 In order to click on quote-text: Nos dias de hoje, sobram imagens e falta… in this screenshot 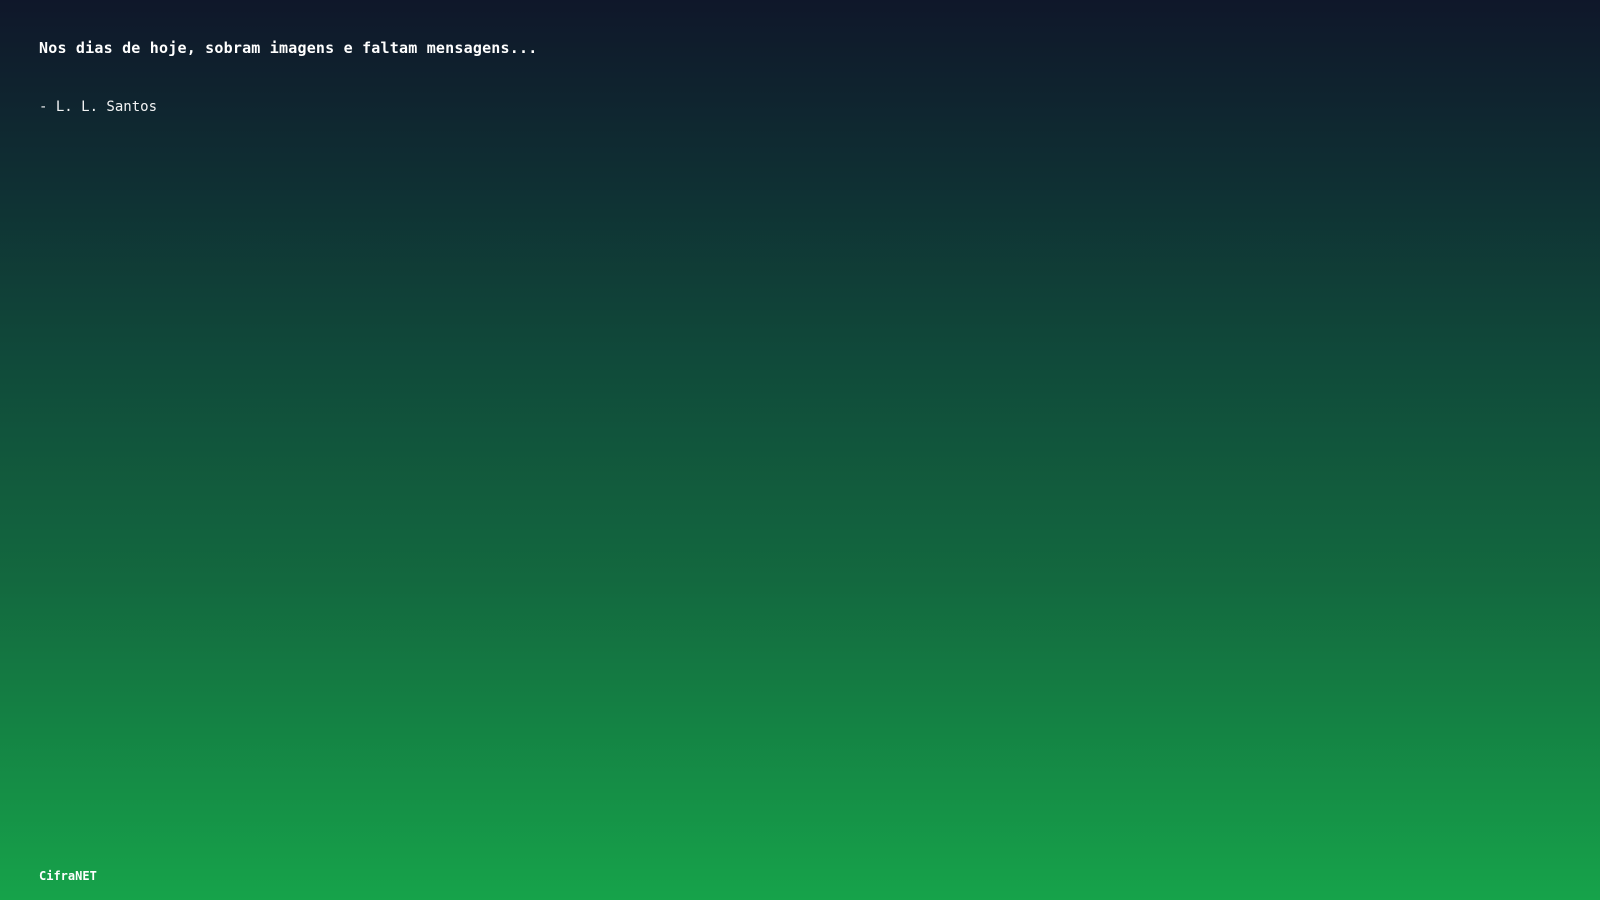, I will do `click(288, 48)`.